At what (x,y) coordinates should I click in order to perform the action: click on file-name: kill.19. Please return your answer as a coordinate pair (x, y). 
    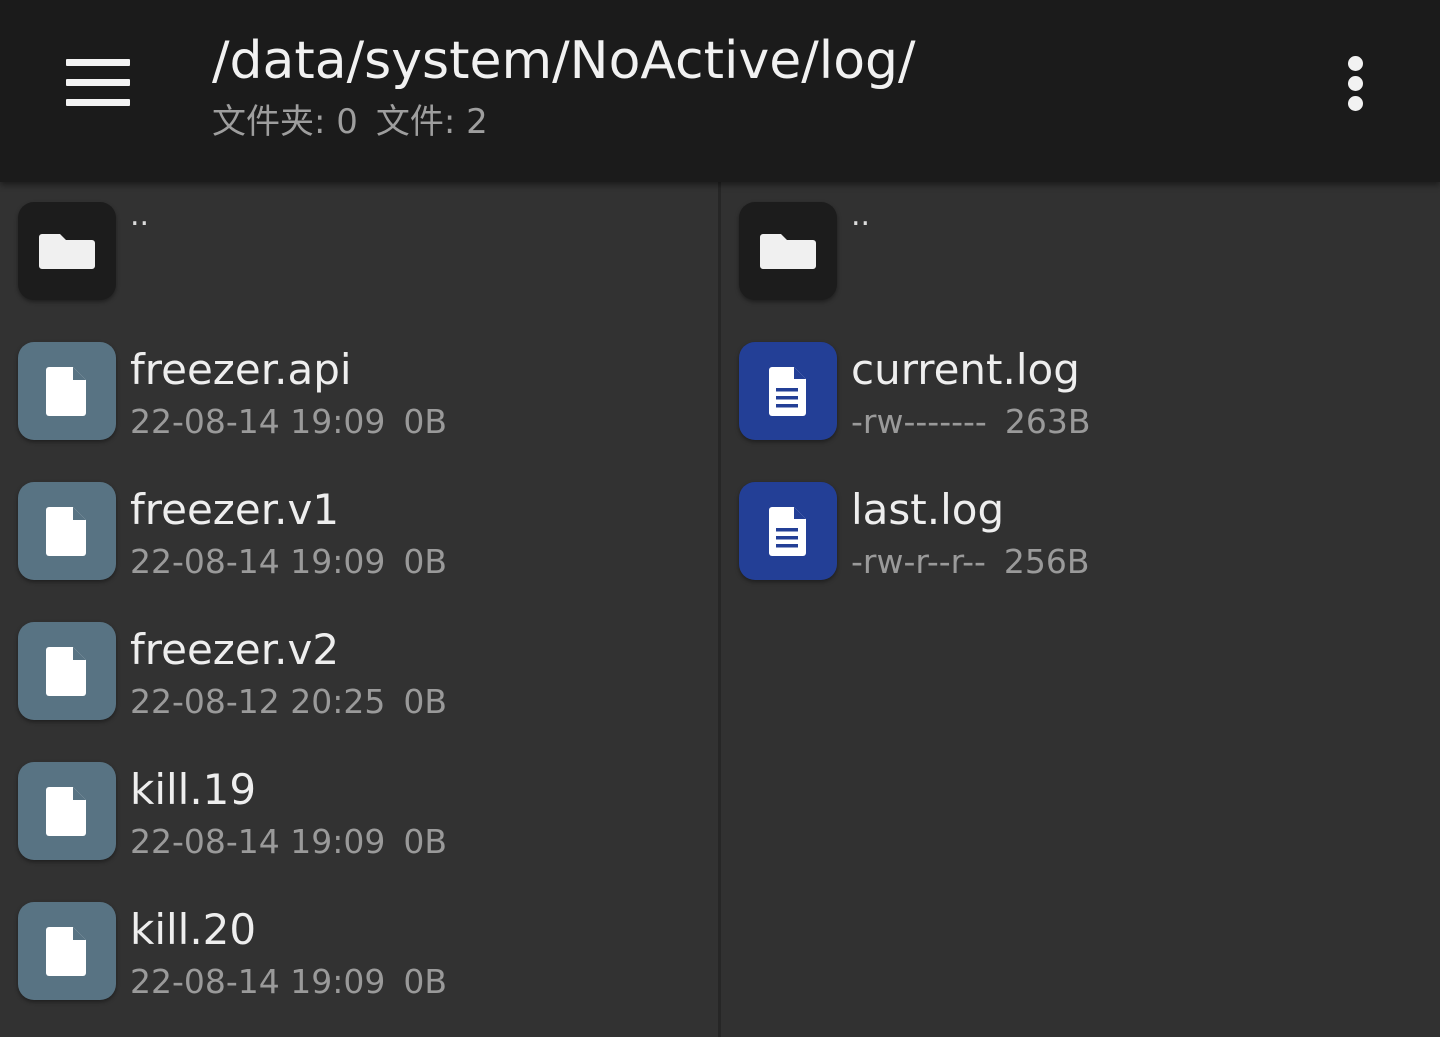
    Looking at the image, I should click on (193, 789).